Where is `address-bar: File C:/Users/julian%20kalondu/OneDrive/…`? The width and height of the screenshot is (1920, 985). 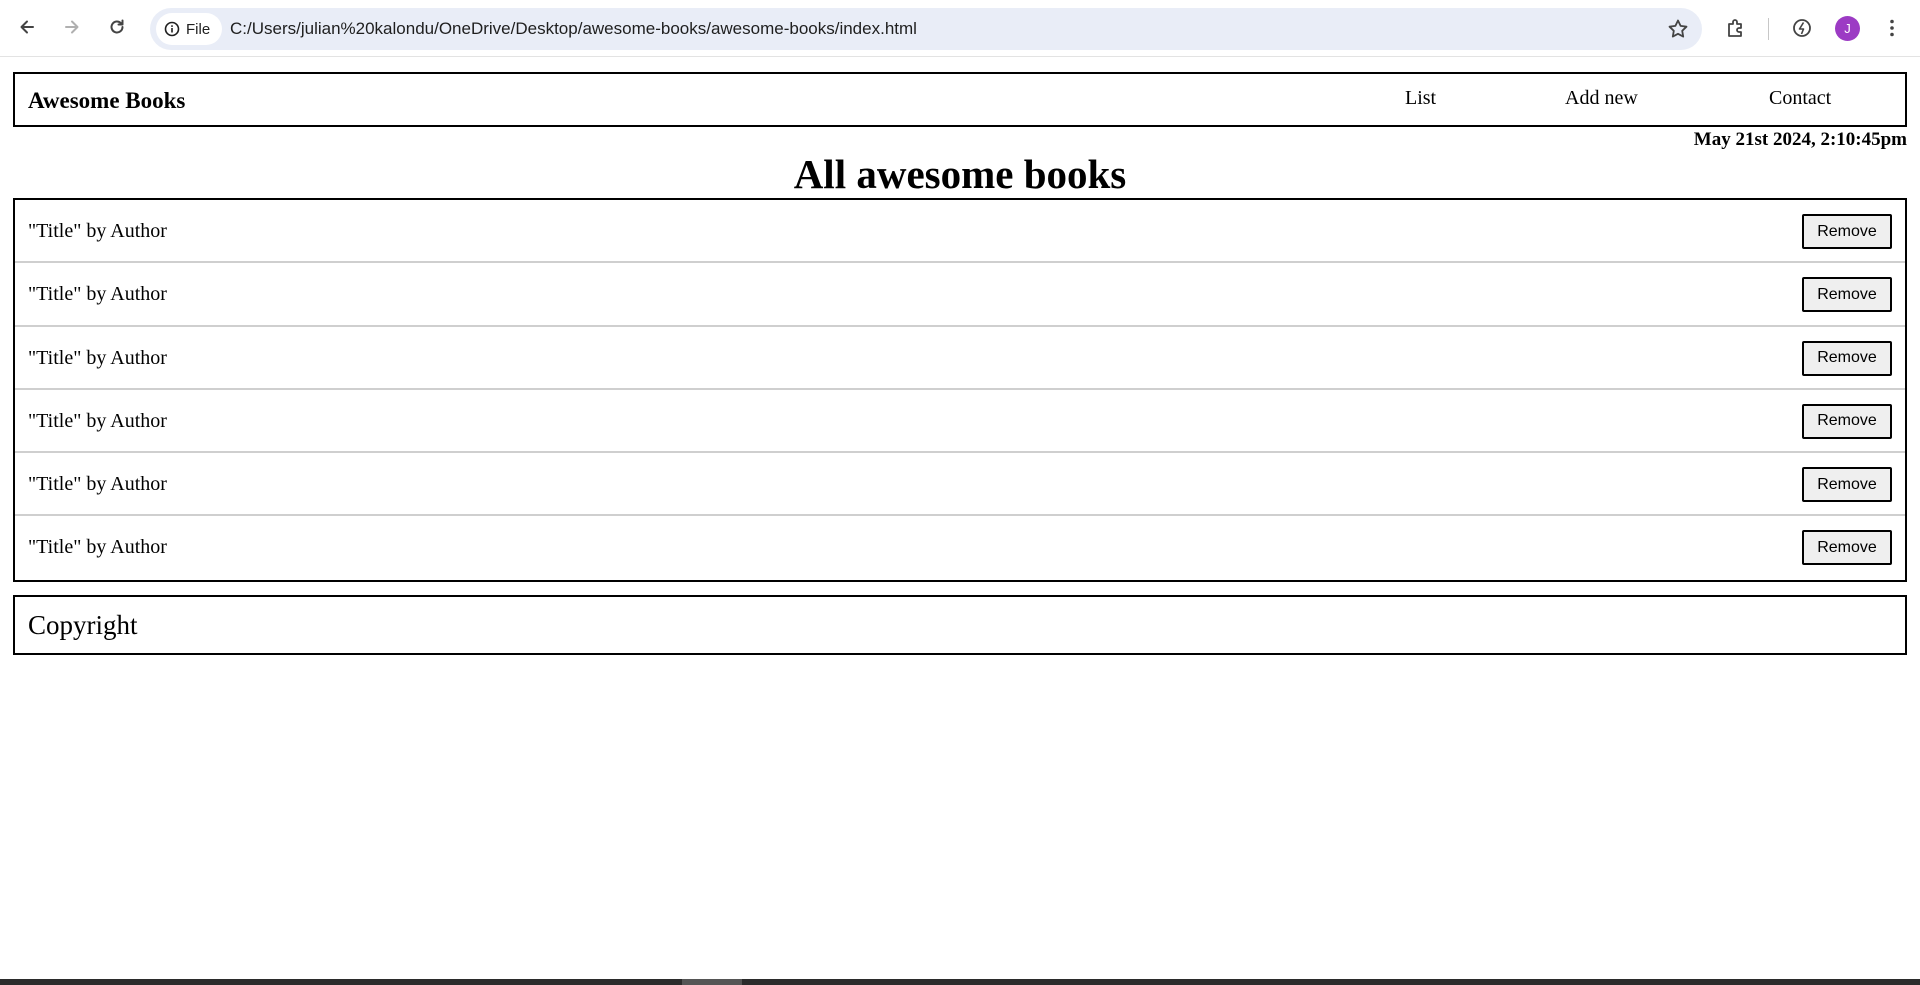 address-bar: File C:/Users/julian%20kalondu/OneDrive/… is located at coordinates (926, 29).